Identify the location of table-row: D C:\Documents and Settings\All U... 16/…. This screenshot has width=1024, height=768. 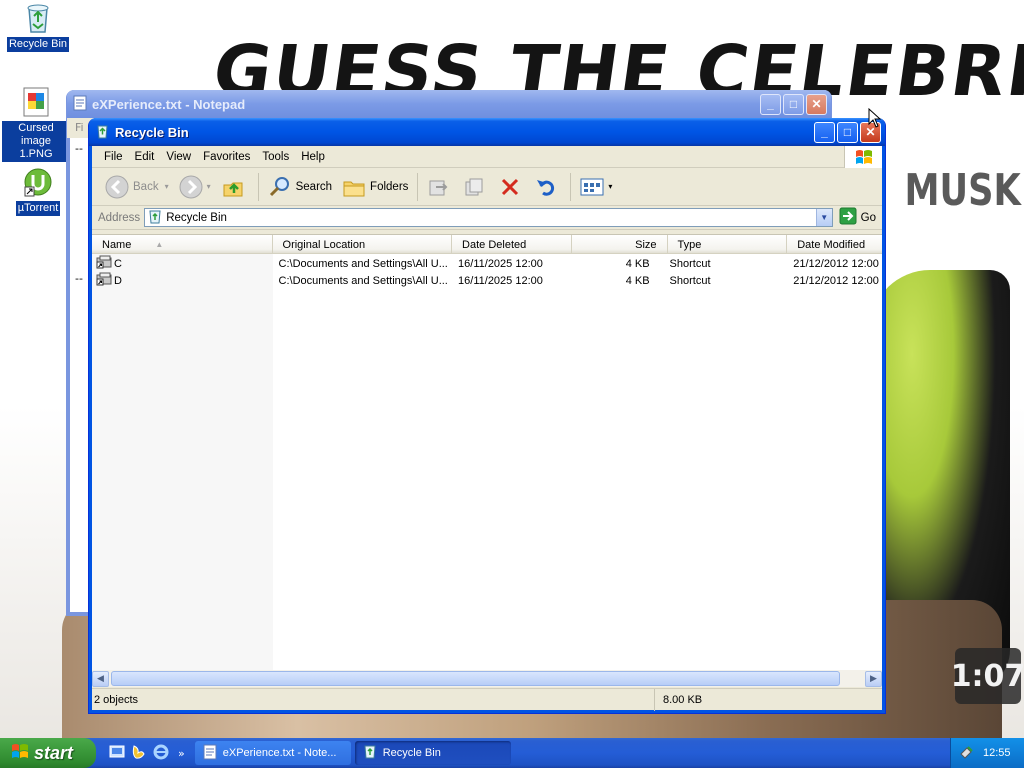
(487, 280).